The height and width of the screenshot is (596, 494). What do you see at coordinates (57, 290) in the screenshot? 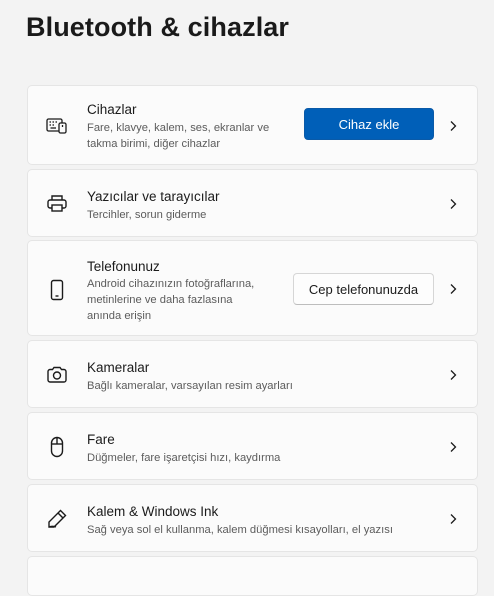
I see `phone-icon` at bounding box center [57, 290].